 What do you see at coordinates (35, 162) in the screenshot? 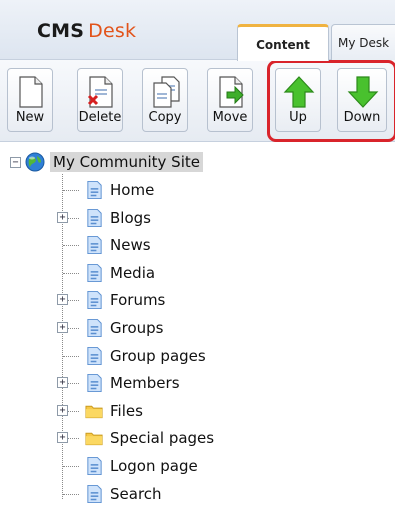
I see `globe-icon` at bounding box center [35, 162].